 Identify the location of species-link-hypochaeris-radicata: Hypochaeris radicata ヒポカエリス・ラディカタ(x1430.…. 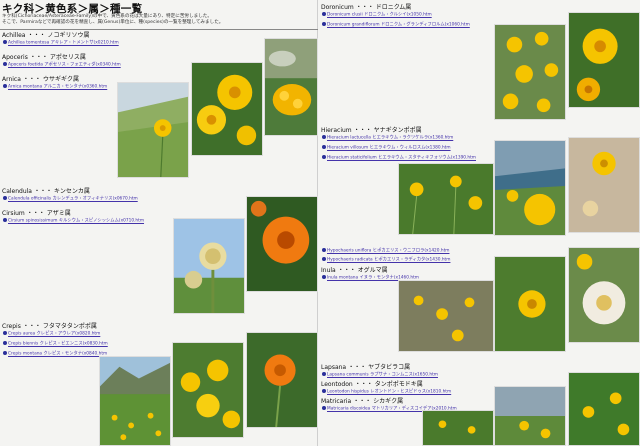
(386, 260).